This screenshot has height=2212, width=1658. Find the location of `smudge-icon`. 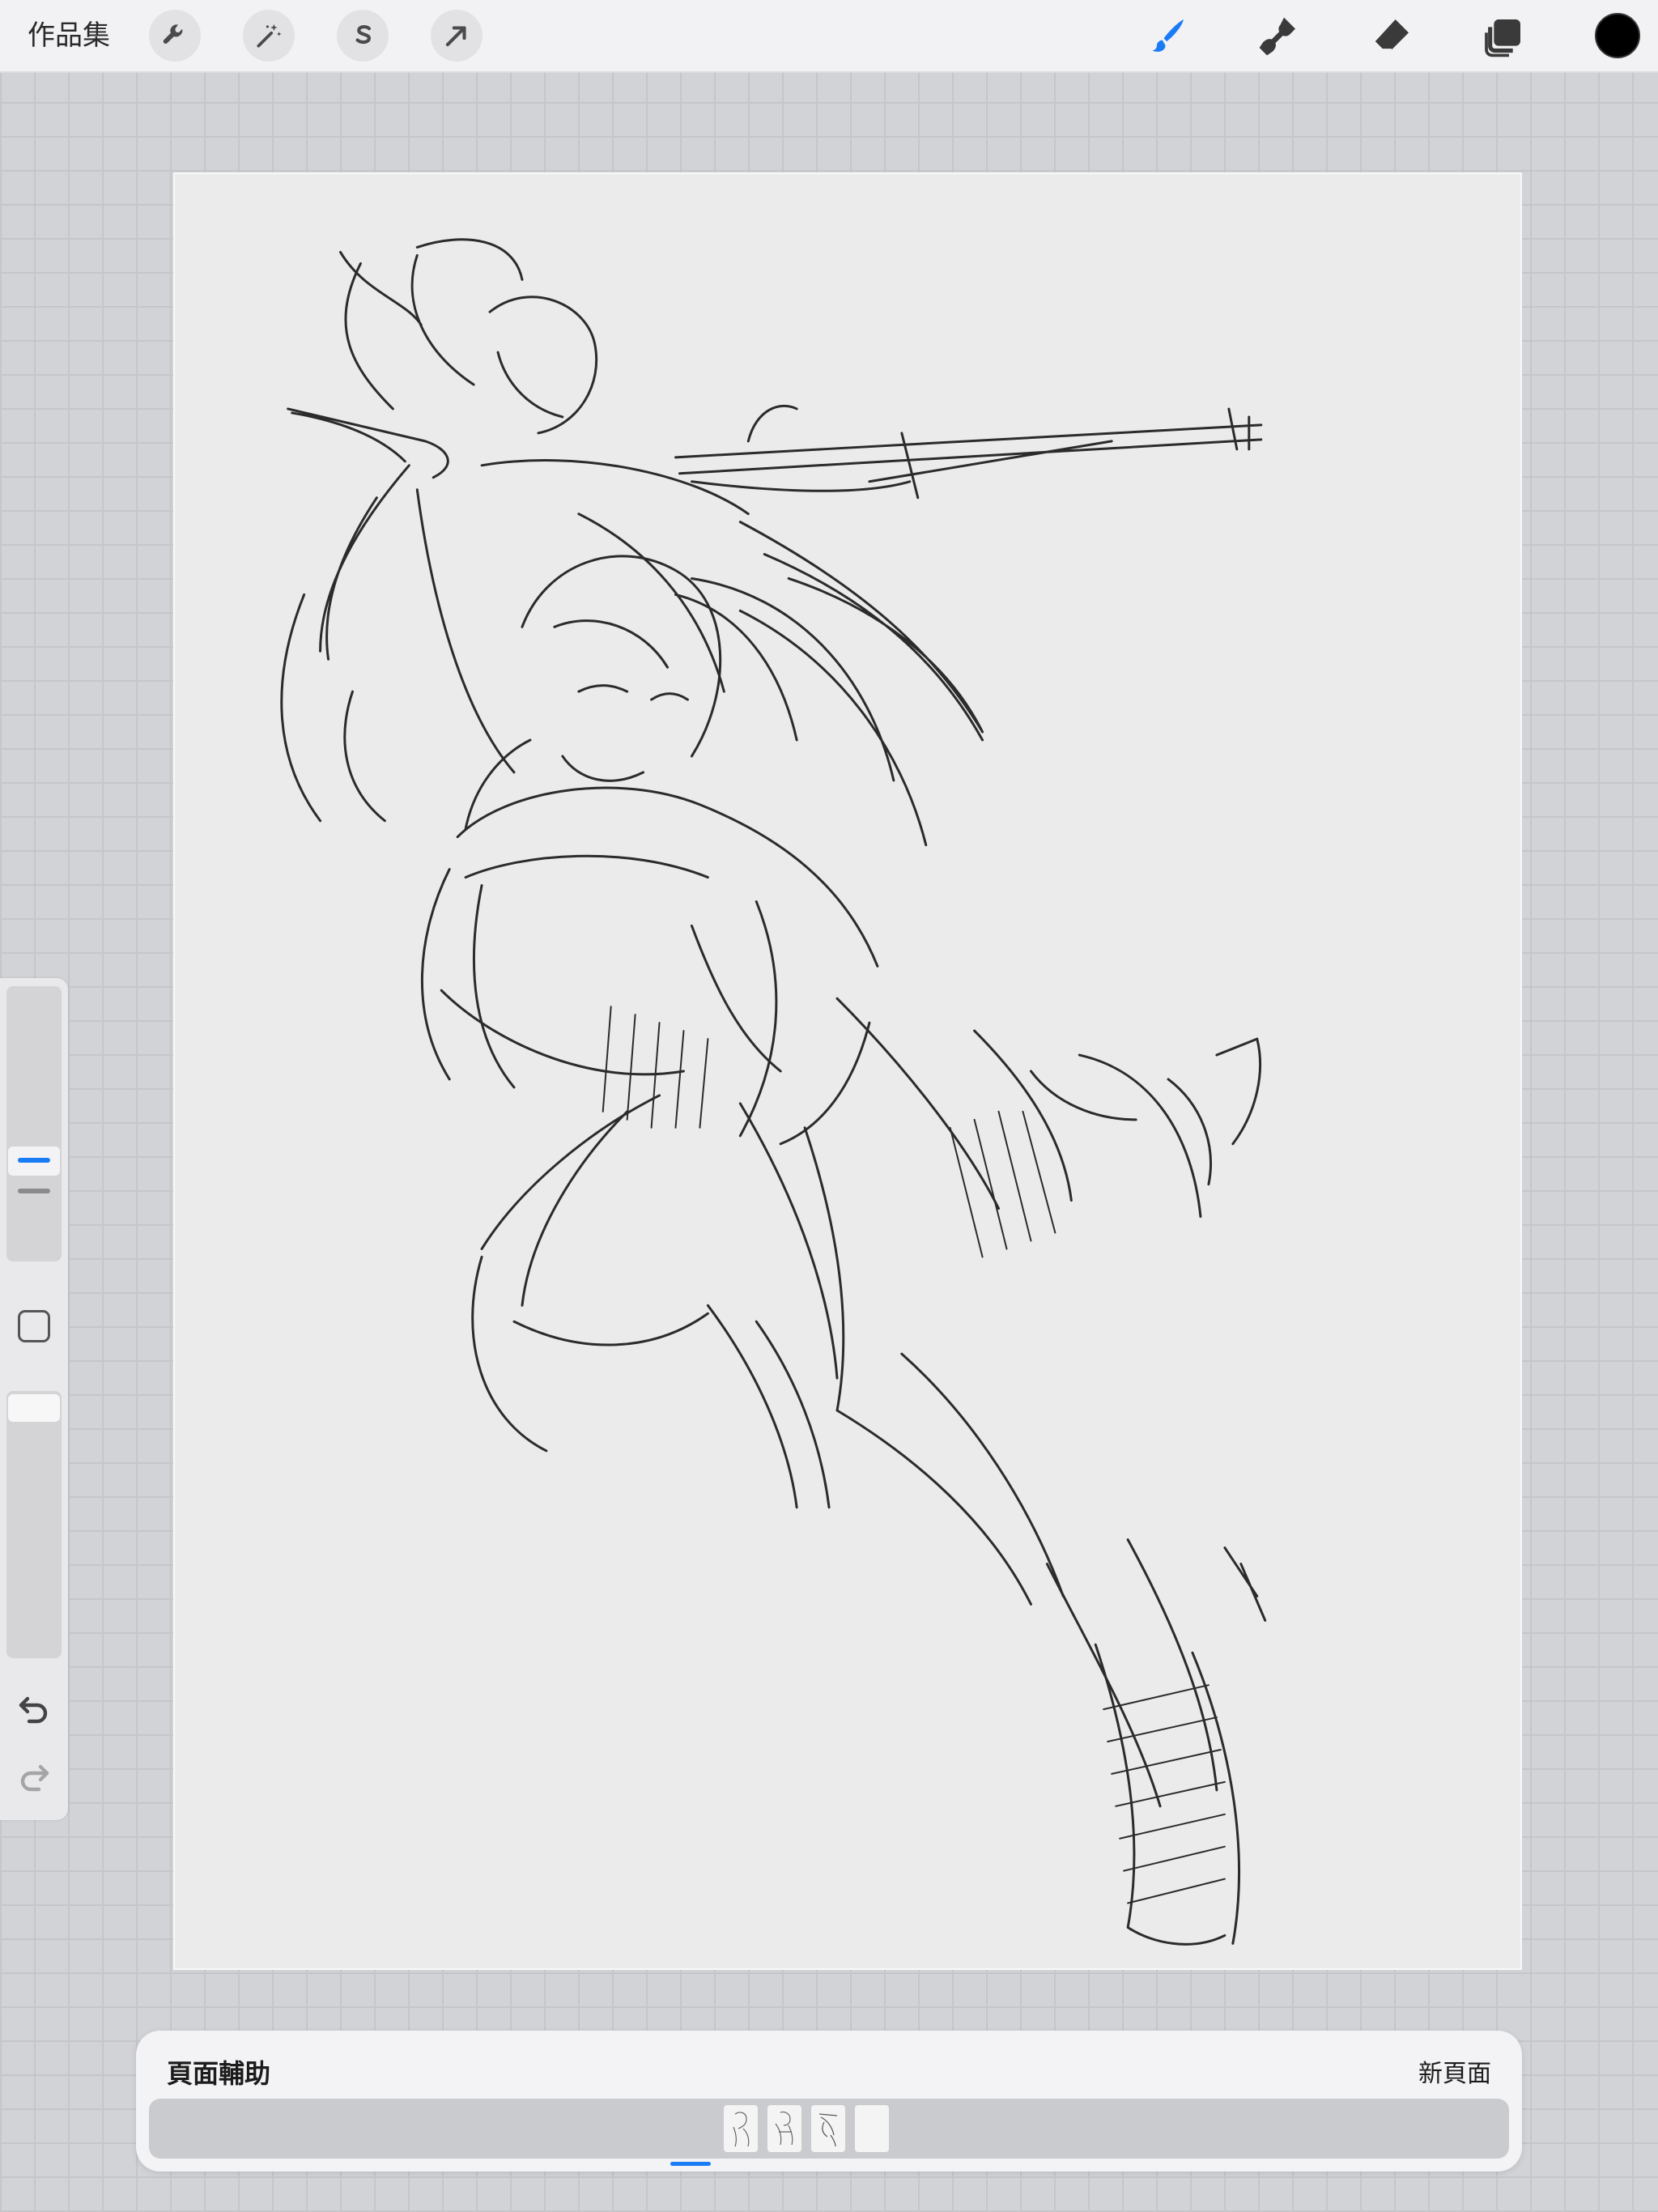

smudge-icon is located at coordinates (1277, 37).